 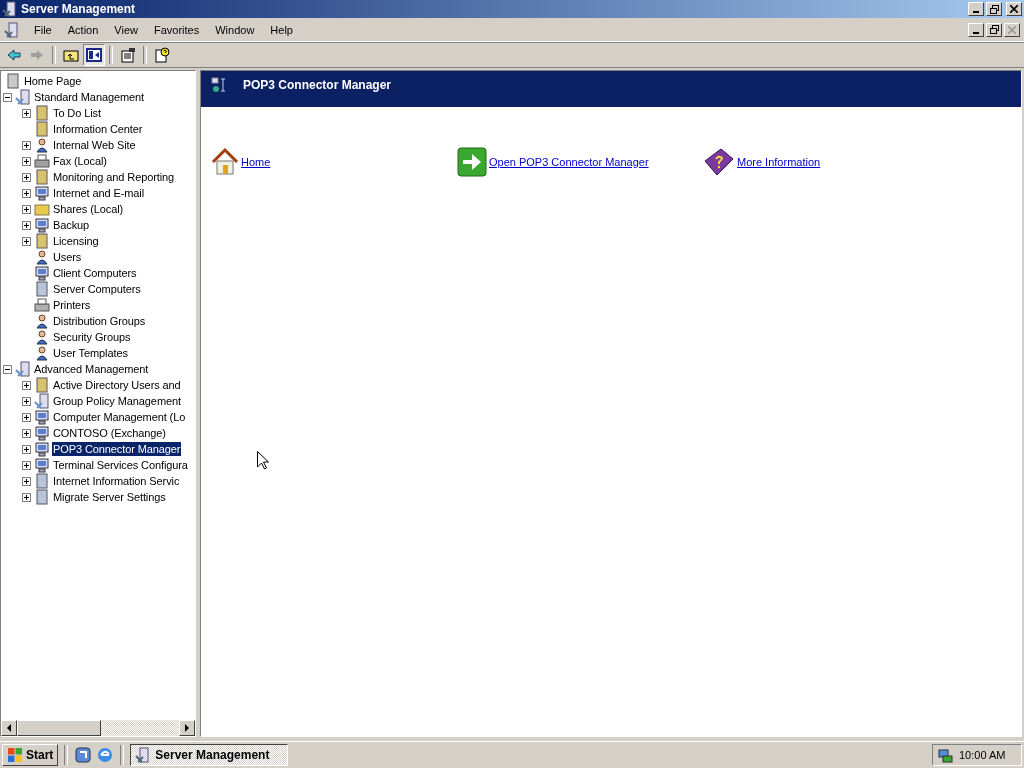 What do you see at coordinates (80, 161) in the screenshot?
I see `tree-item: Fax (Local)` at bounding box center [80, 161].